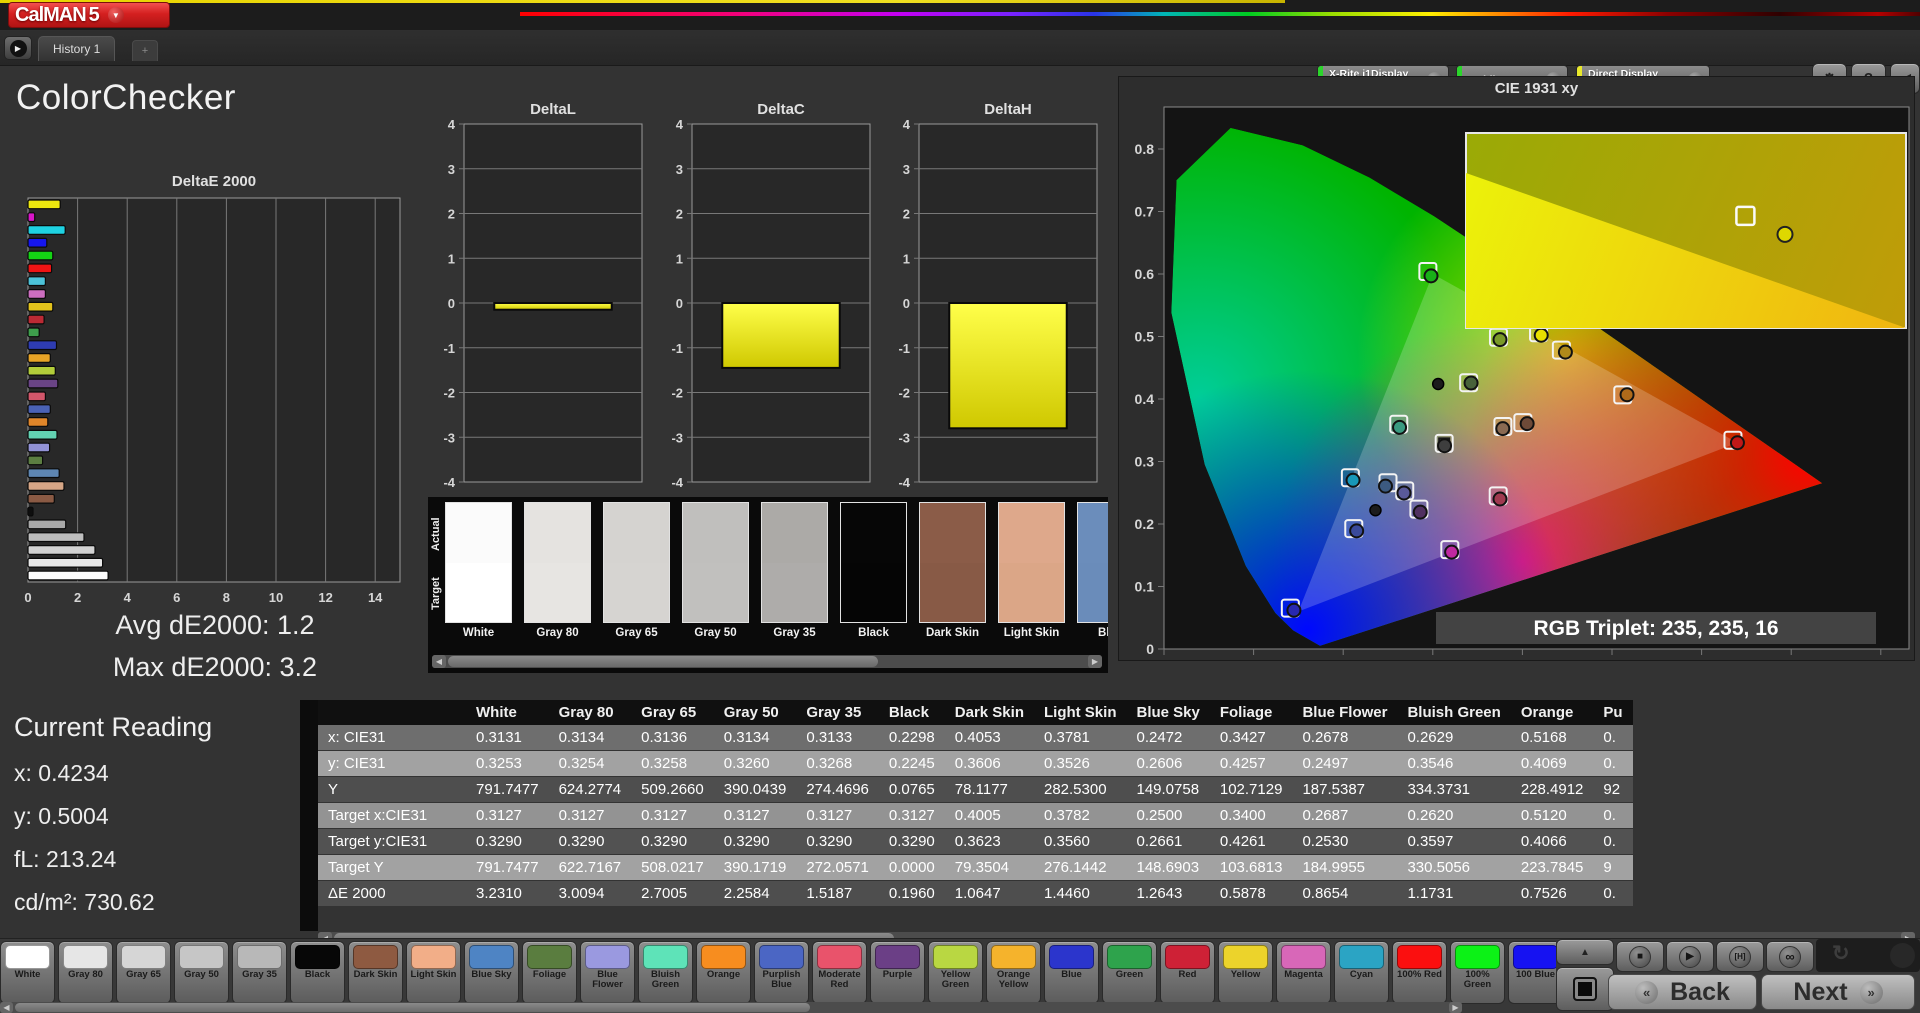 This screenshot has height=1013, width=1920. Describe the element at coordinates (276, 597) in the screenshot. I see `svg-text: 10` at that location.